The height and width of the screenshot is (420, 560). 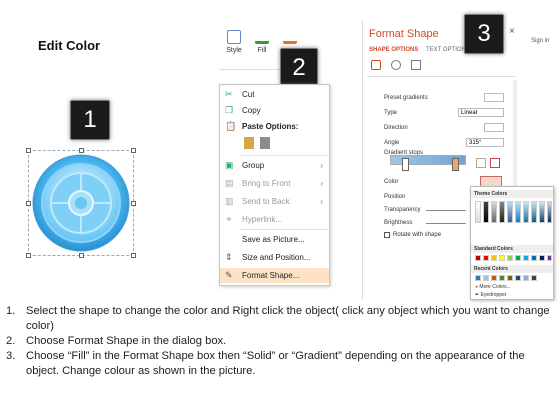 I want to click on brightness-slider, so click(x=446, y=223).